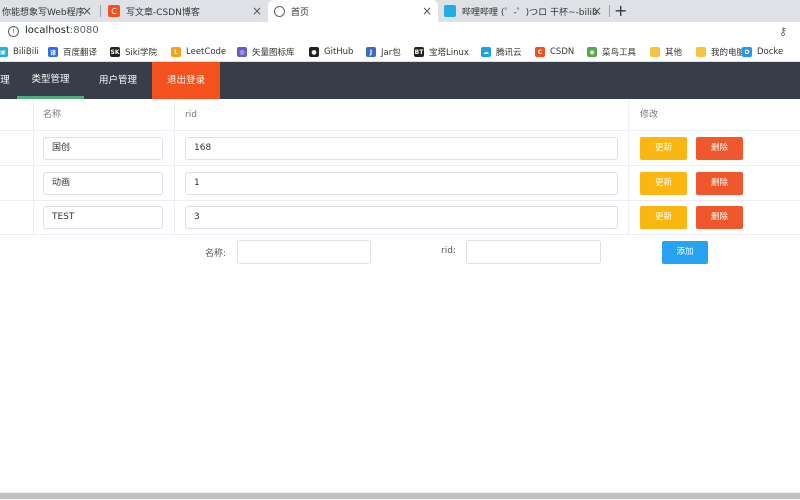 The image size is (800, 500). Describe the element at coordinates (6, 80) in the screenshot. I see `nav-item-partial: 理` at that location.